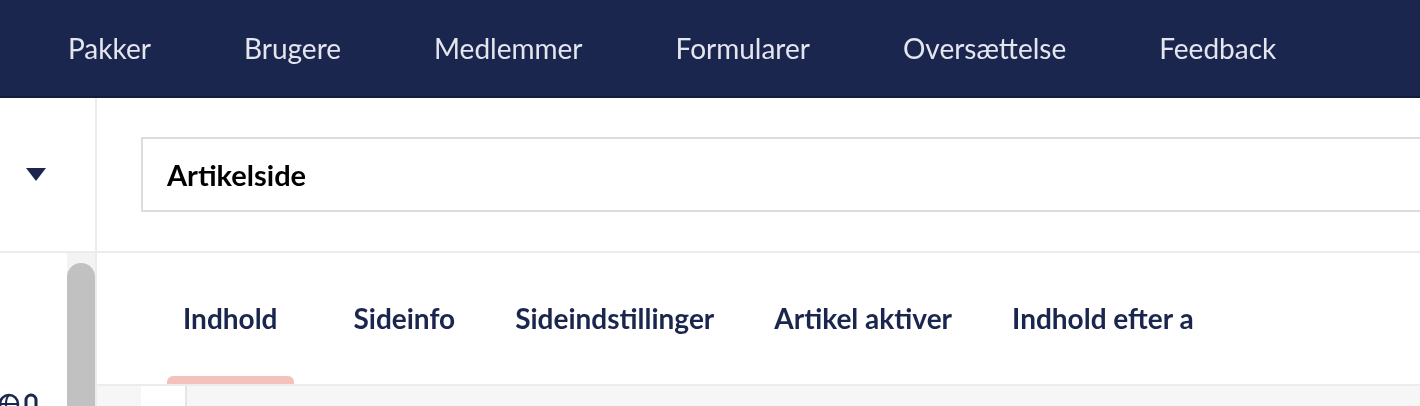 The image size is (1420, 406). I want to click on tab: Sideinfo, so click(404, 317).